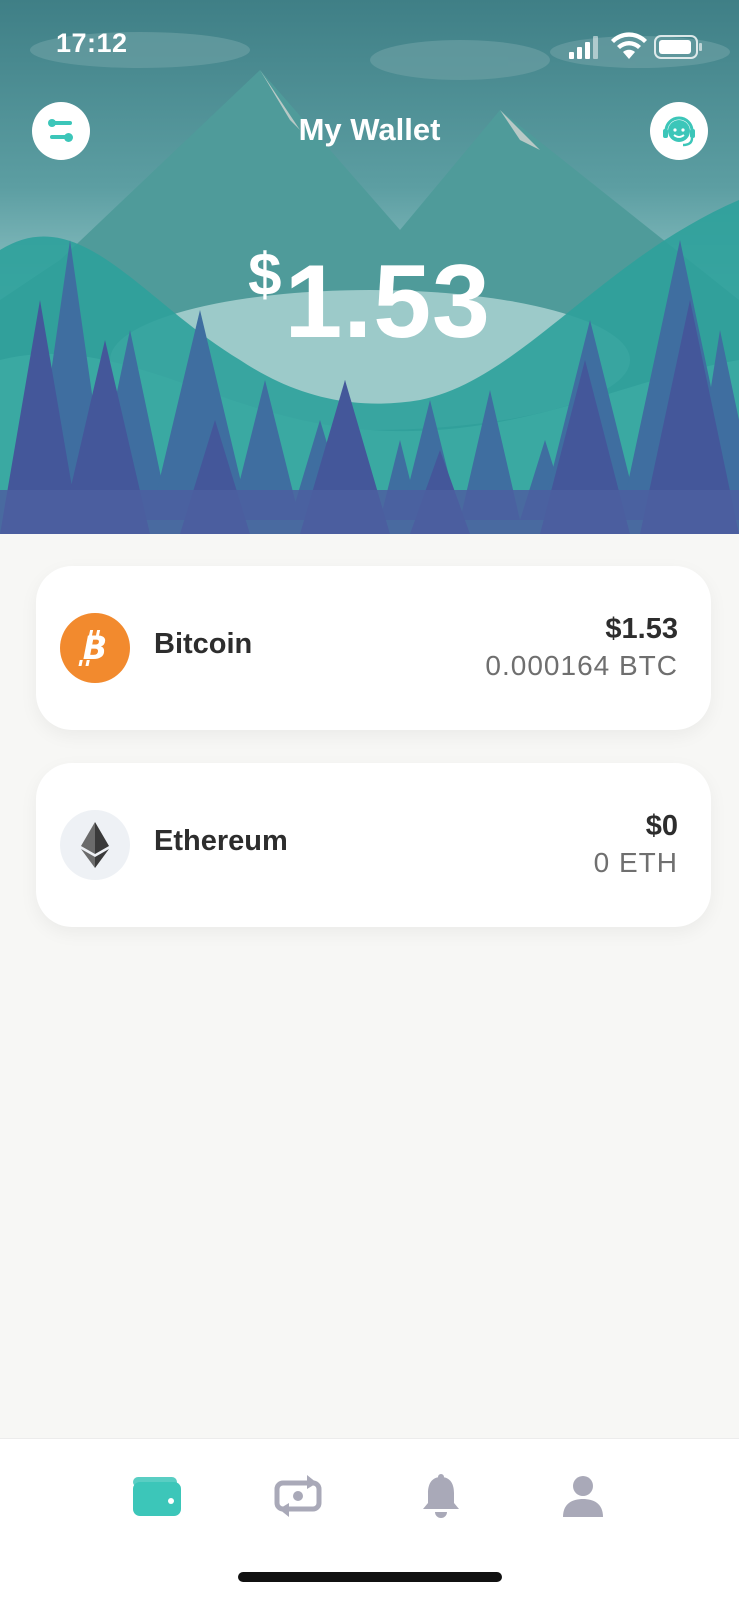 This screenshot has height=1601, width=739. Describe the element at coordinates (92, 43) in the screenshot. I see `status-time: 17:12` at that location.